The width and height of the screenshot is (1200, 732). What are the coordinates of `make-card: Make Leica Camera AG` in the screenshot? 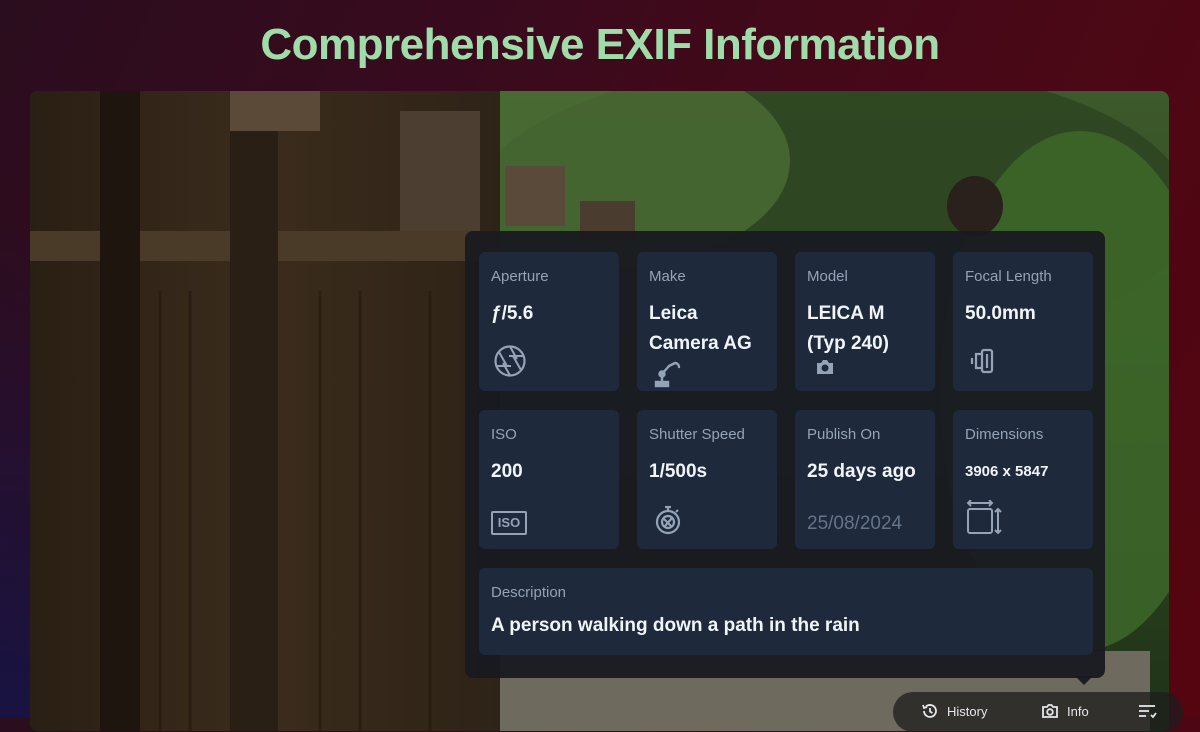 It's located at (707, 321).